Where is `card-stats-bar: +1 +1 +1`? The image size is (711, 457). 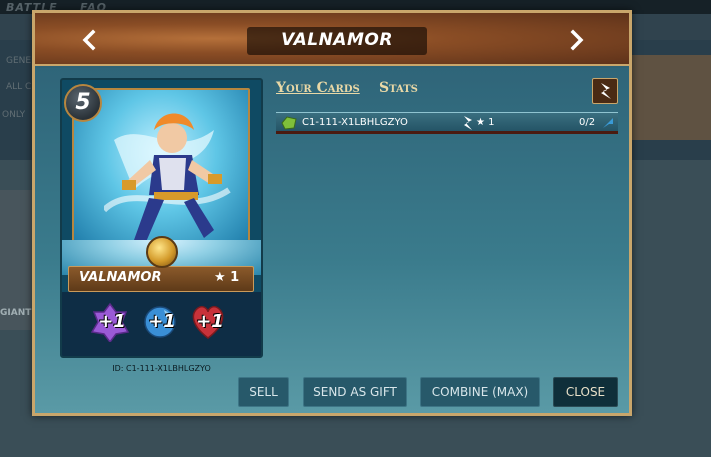
card-stats-bar: +1 +1 +1 is located at coordinates (161, 324).